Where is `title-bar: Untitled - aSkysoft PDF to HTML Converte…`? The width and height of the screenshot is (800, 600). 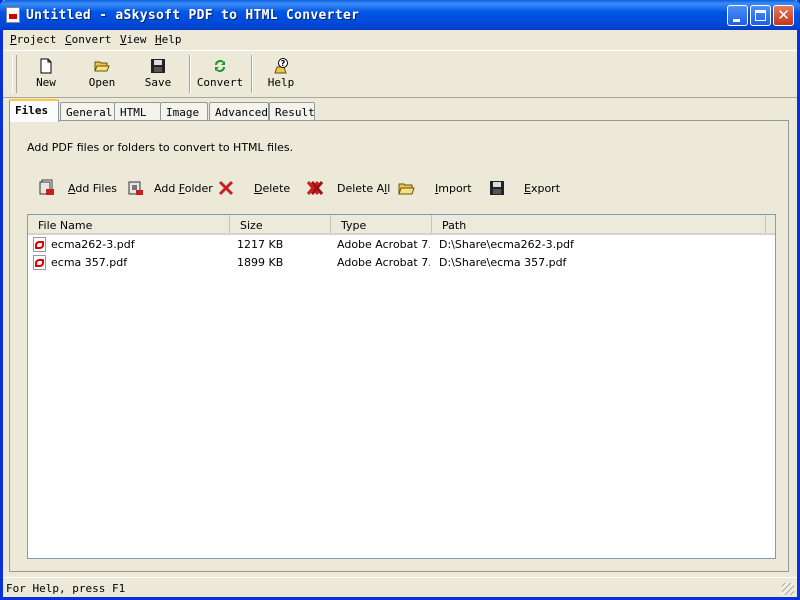 title-bar: Untitled - aSkysoft PDF to HTML Converte… is located at coordinates (400, 15).